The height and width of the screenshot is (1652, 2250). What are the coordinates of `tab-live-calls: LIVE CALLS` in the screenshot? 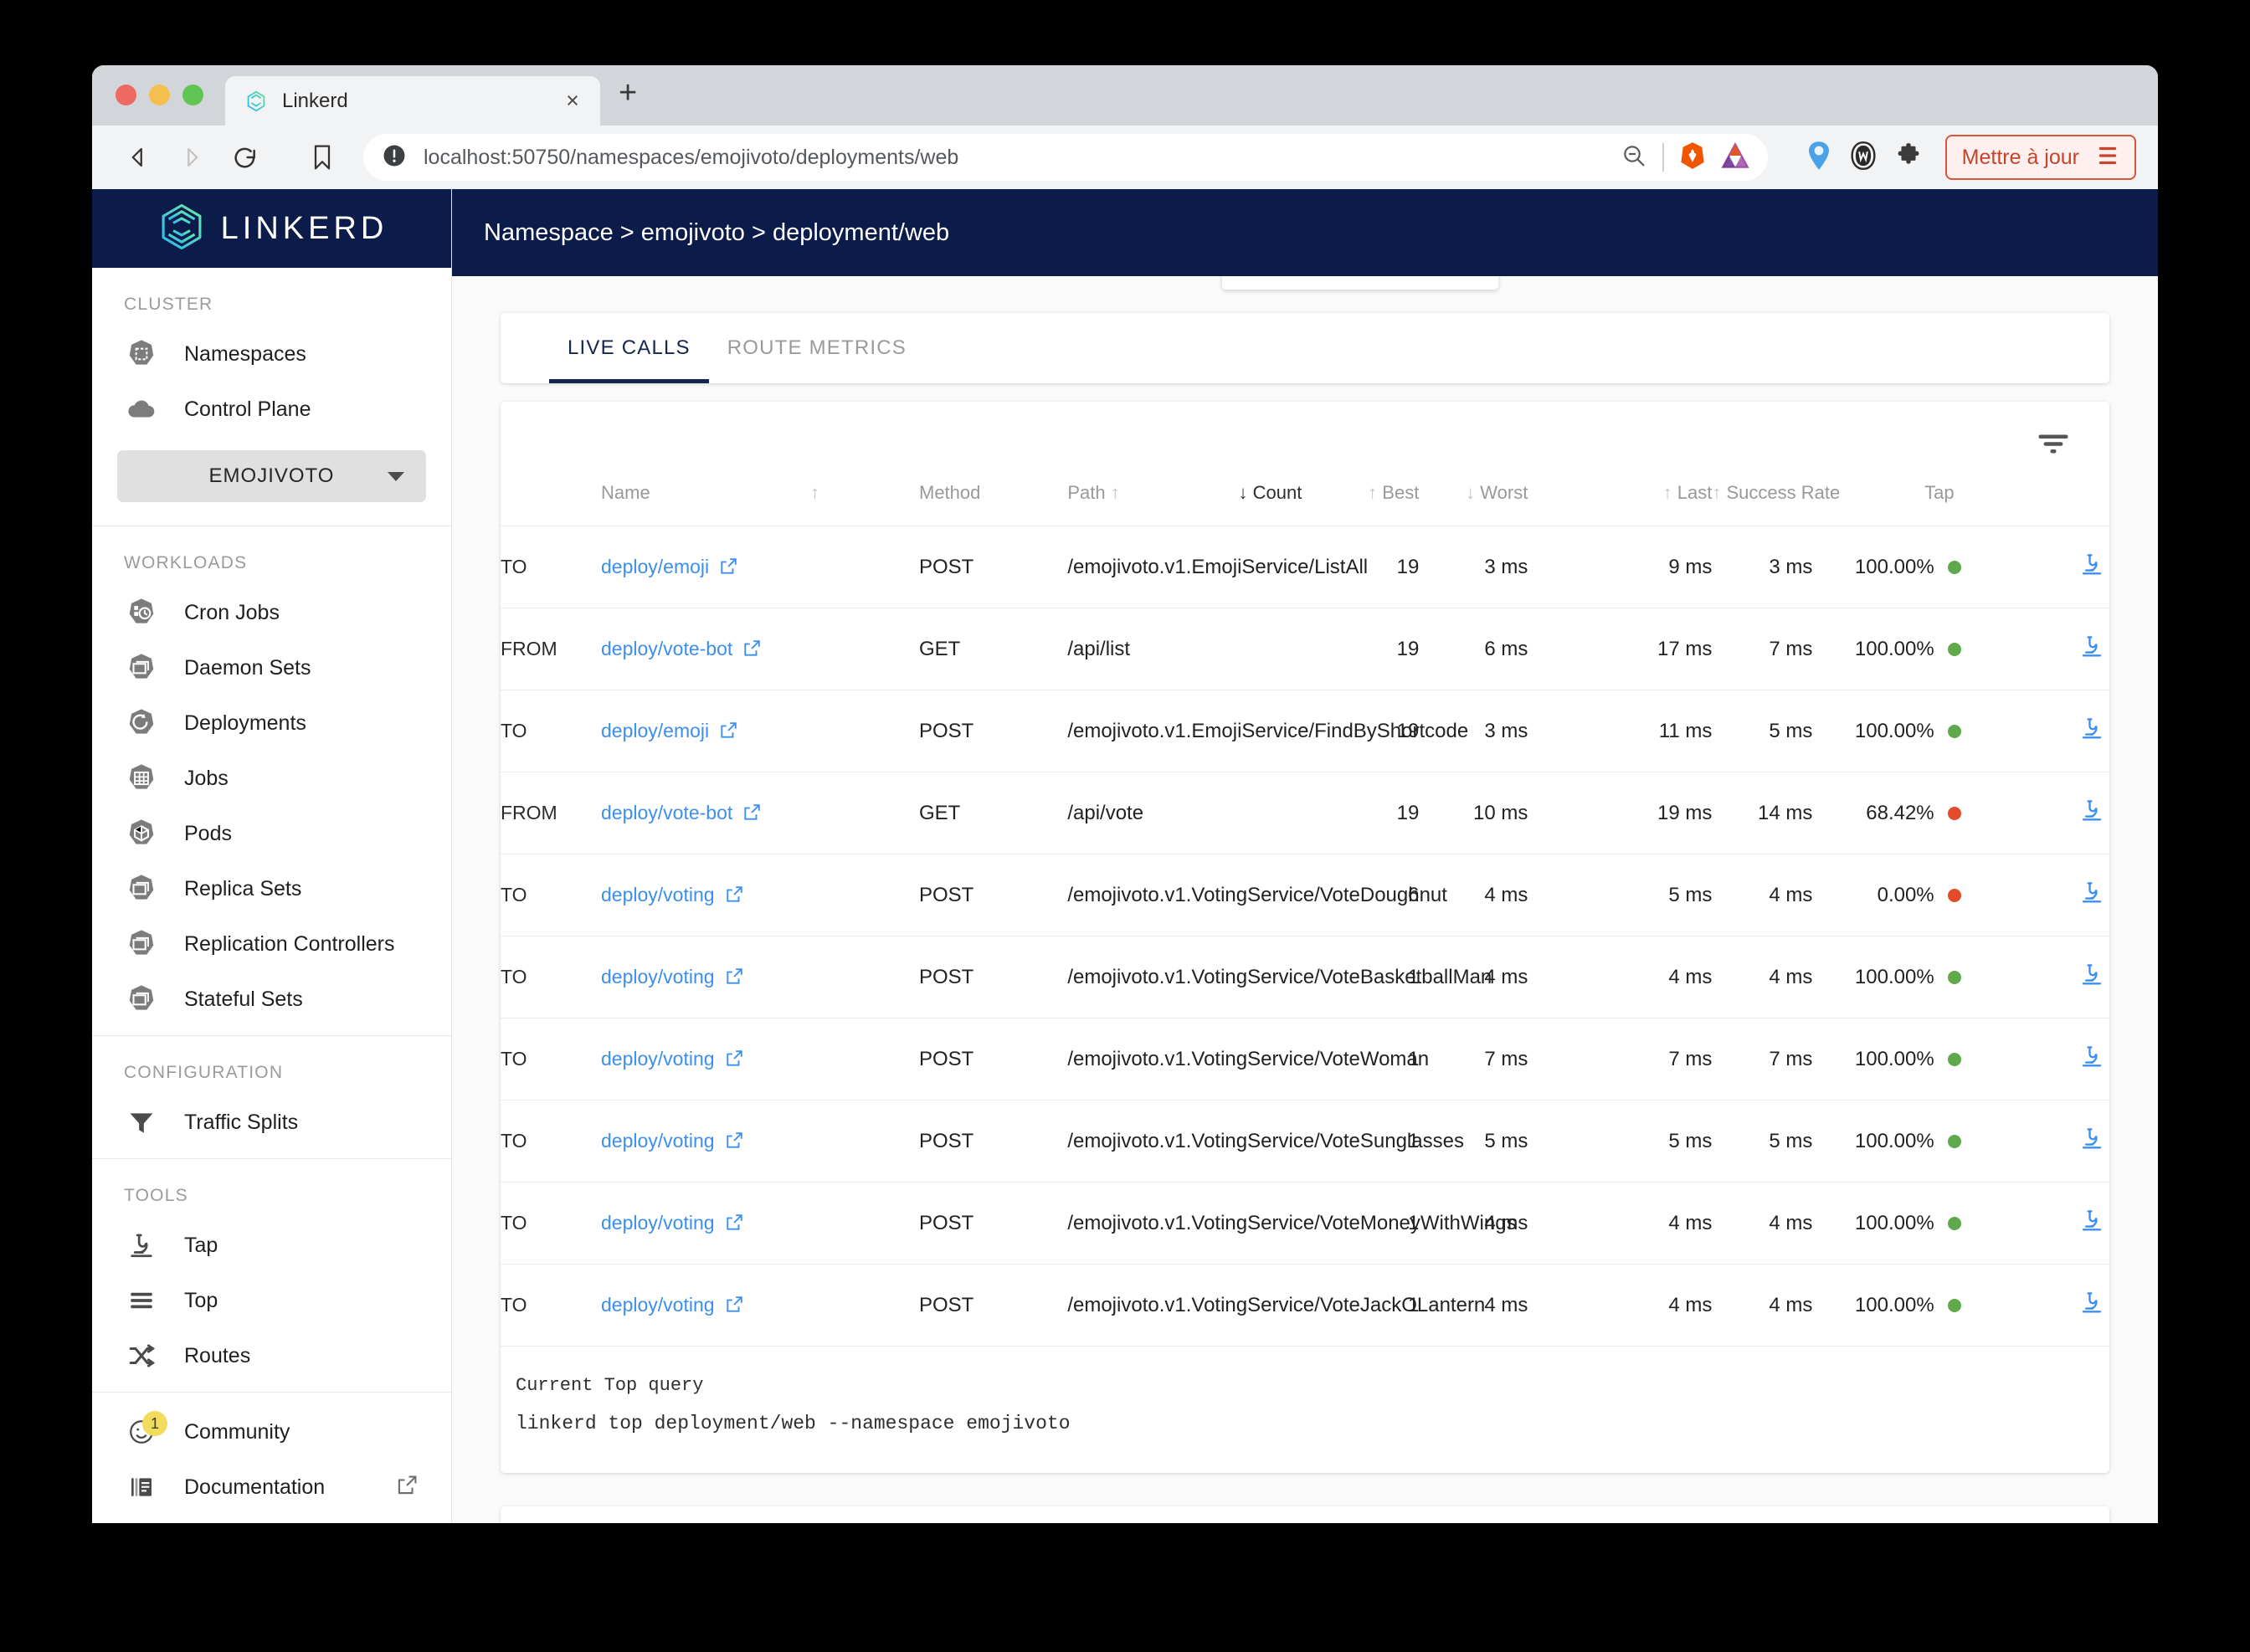 It's located at (629, 348).